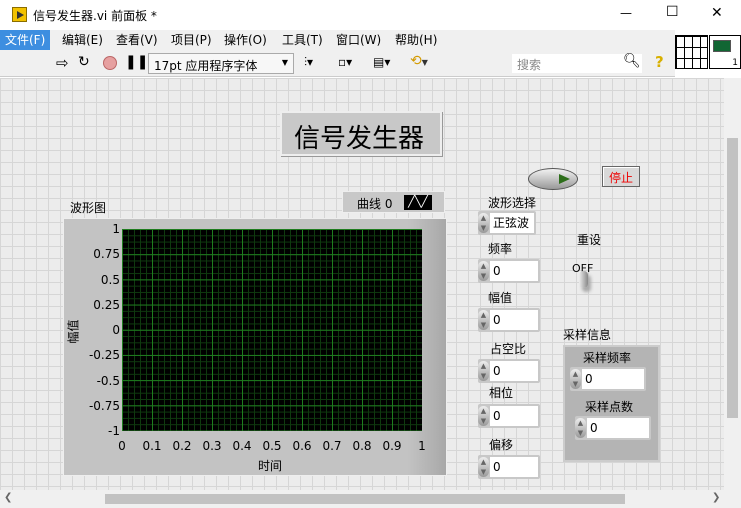  What do you see at coordinates (95, 16) in the screenshot?
I see `window-title: 信号发生器.vi 前面板 *` at bounding box center [95, 16].